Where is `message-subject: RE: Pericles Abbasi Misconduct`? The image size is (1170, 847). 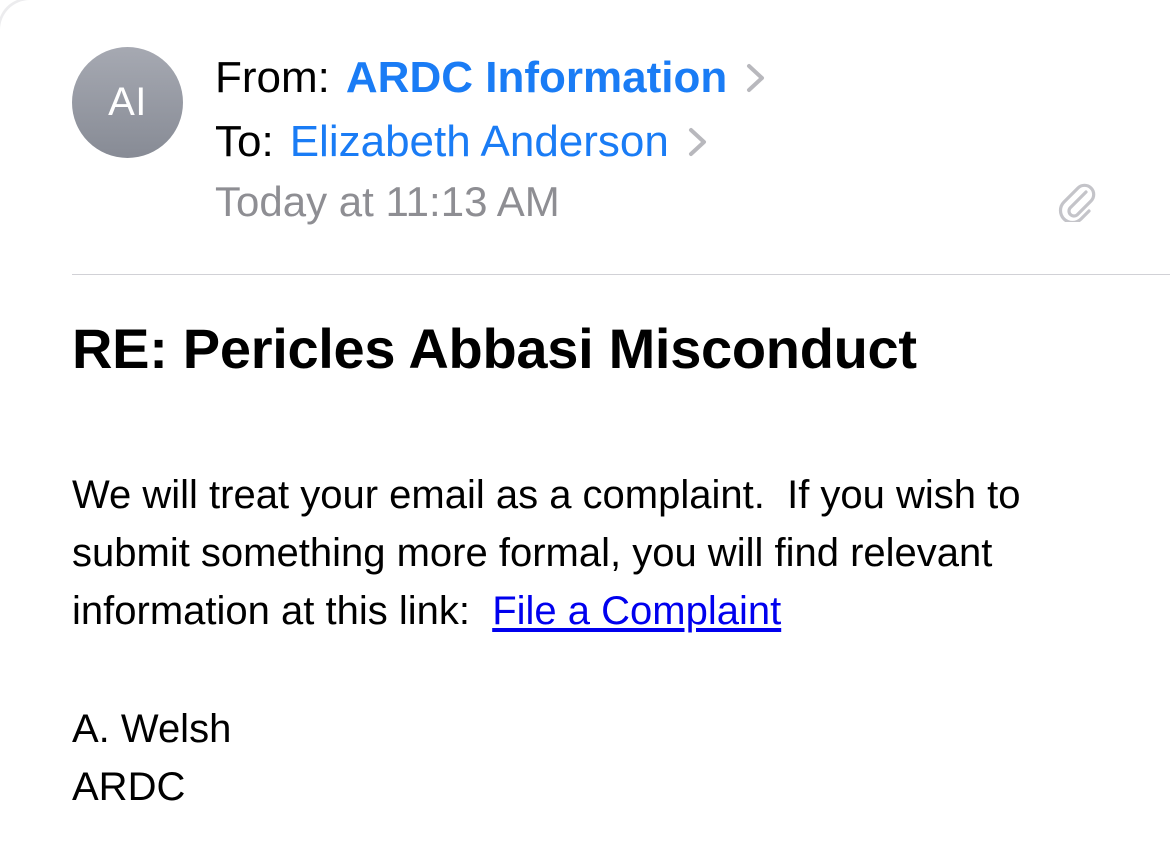
message-subject: RE: Pericles Abbasi Misconduct is located at coordinates (494, 348).